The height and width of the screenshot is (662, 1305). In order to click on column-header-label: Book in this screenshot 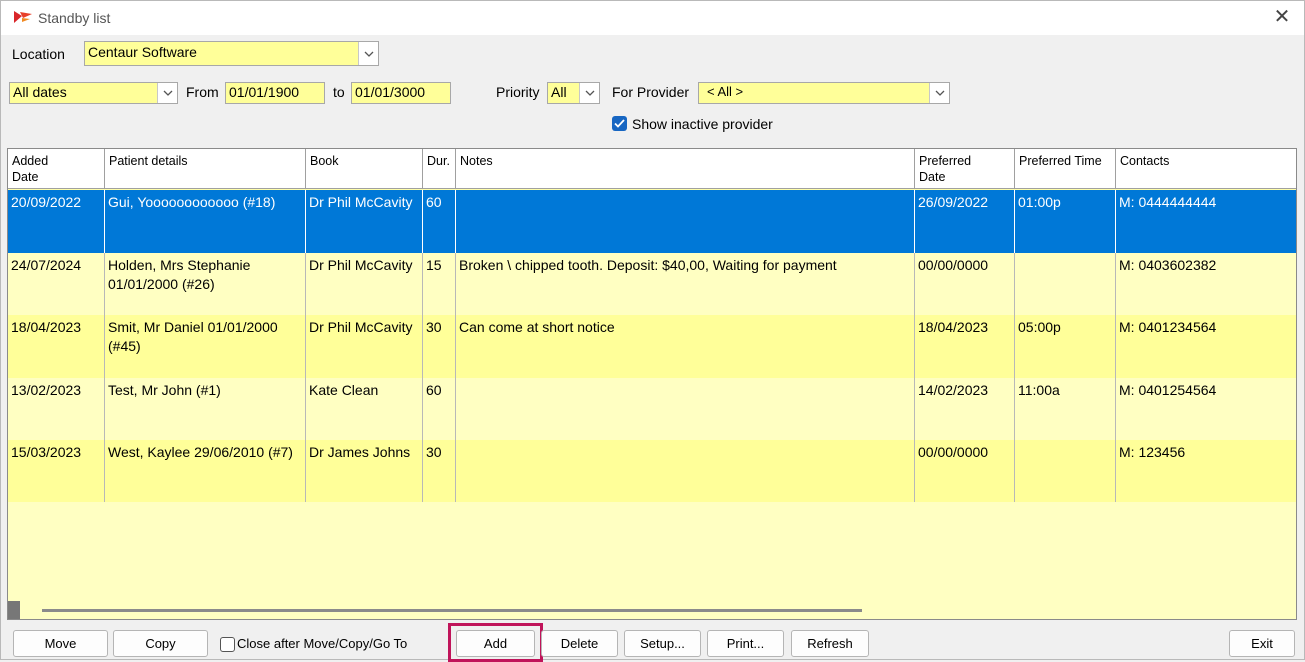, I will do `click(324, 161)`.